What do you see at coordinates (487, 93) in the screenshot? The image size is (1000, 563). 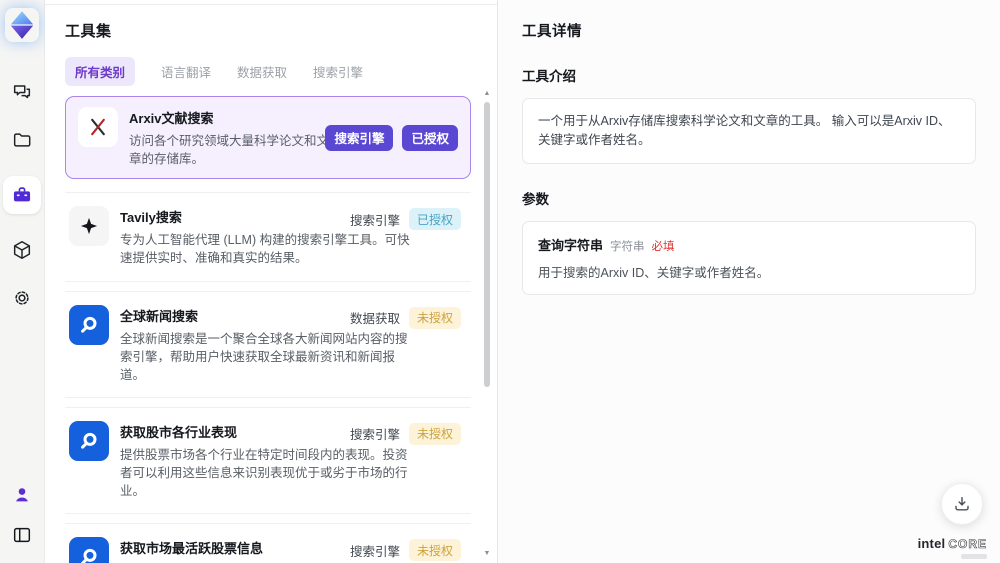 I see `scroll-up-arrow: ▲` at bounding box center [487, 93].